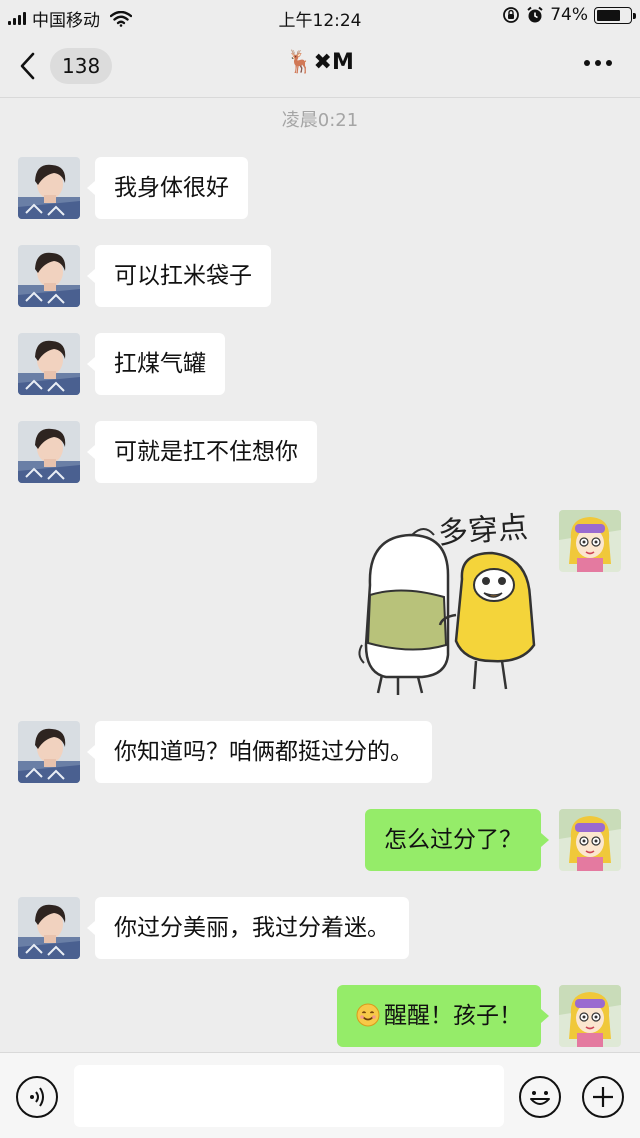 The image size is (640, 1138). I want to click on alarm-icon, so click(535, 14).